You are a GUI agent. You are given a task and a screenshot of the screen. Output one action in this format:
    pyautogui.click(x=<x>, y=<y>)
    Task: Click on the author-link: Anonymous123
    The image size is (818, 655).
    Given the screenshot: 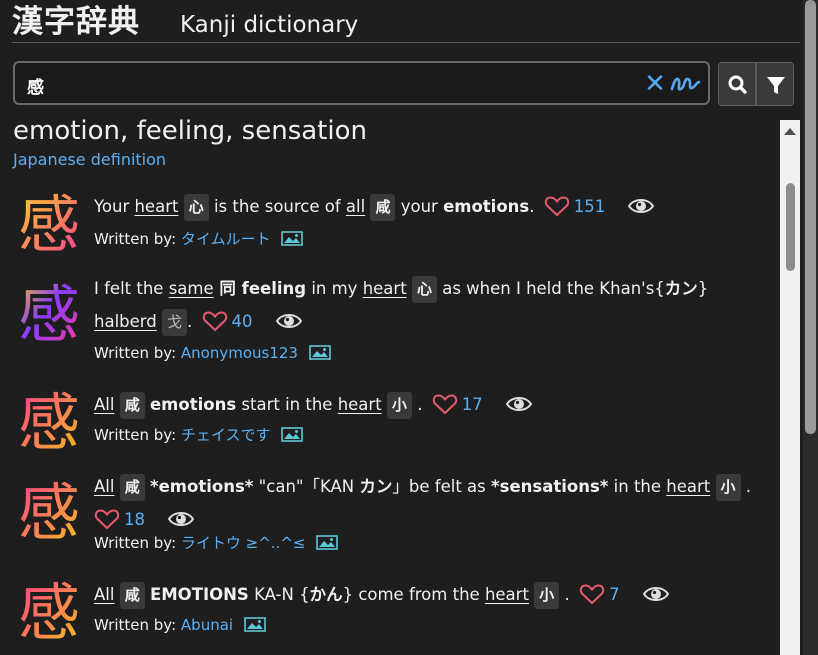 What is the action you would take?
    pyautogui.click(x=239, y=353)
    